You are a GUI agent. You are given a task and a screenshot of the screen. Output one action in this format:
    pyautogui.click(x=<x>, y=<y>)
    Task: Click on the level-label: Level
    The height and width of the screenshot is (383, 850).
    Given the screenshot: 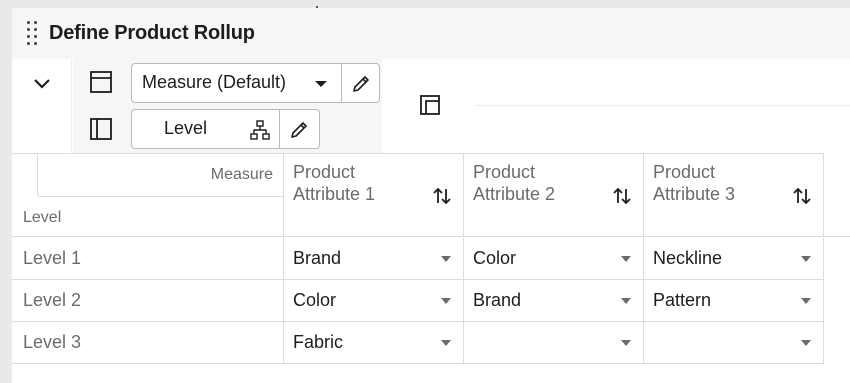 What is the action you would take?
    pyautogui.click(x=42, y=217)
    